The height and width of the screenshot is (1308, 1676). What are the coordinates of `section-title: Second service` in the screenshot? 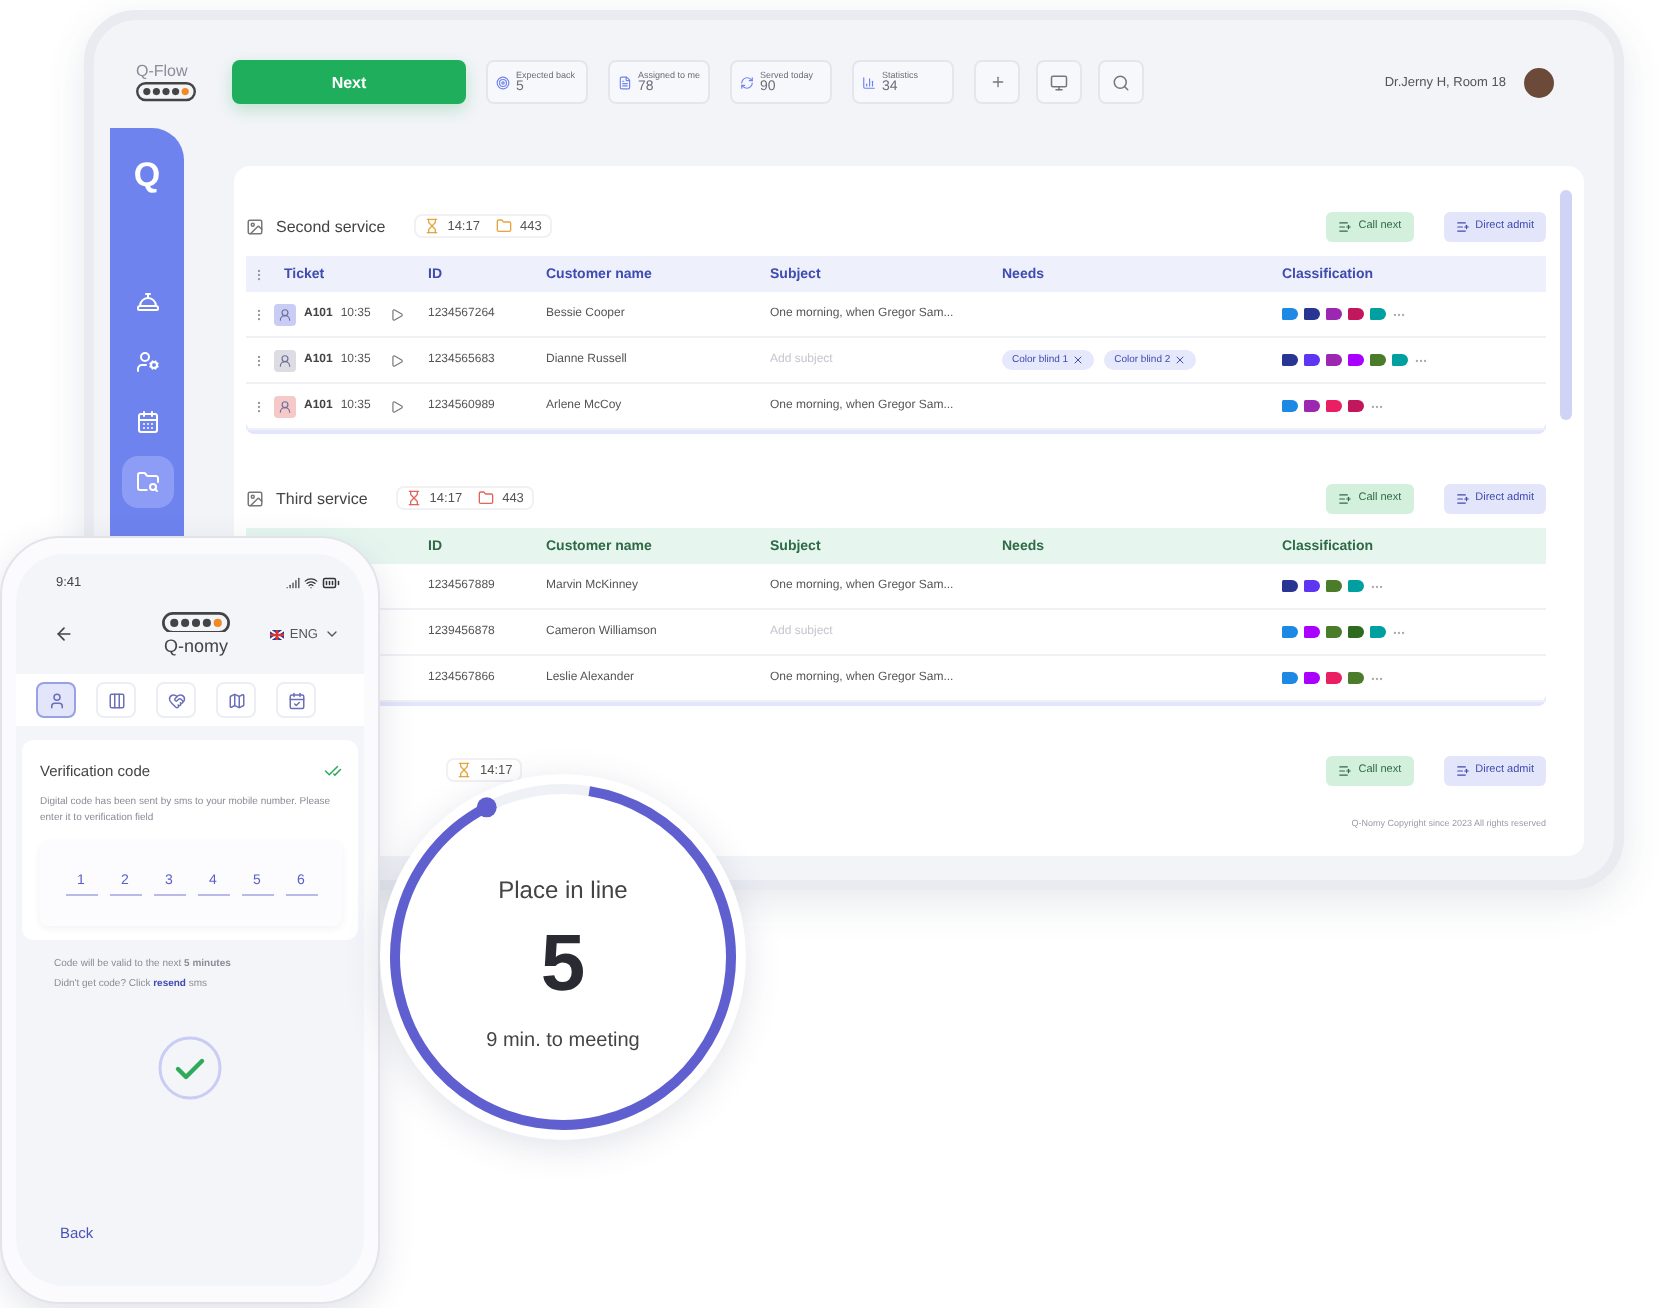 It's located at (331, 226).